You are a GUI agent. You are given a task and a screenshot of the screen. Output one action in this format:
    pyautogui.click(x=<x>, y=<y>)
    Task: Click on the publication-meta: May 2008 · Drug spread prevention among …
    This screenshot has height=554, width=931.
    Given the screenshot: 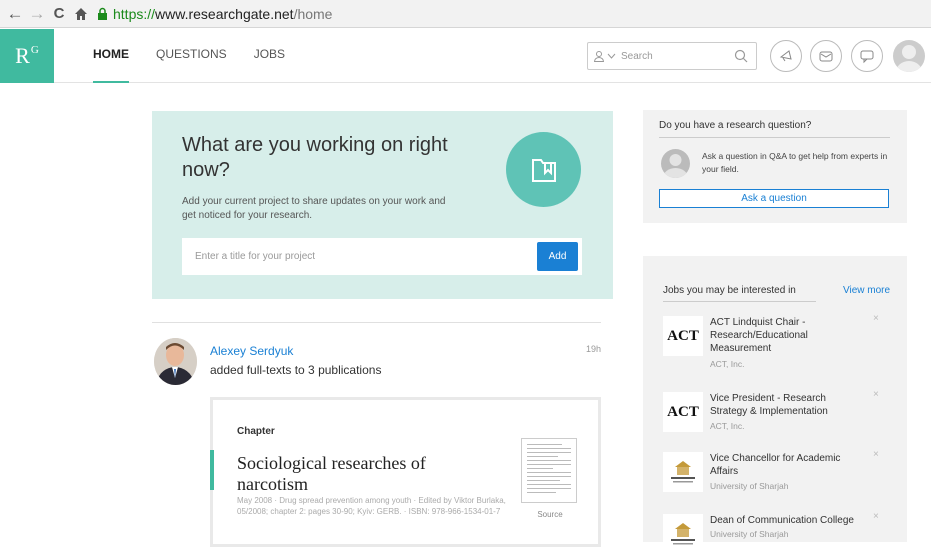 What is the action you would take?
    pyautogui.click(x=371, y=506)
    